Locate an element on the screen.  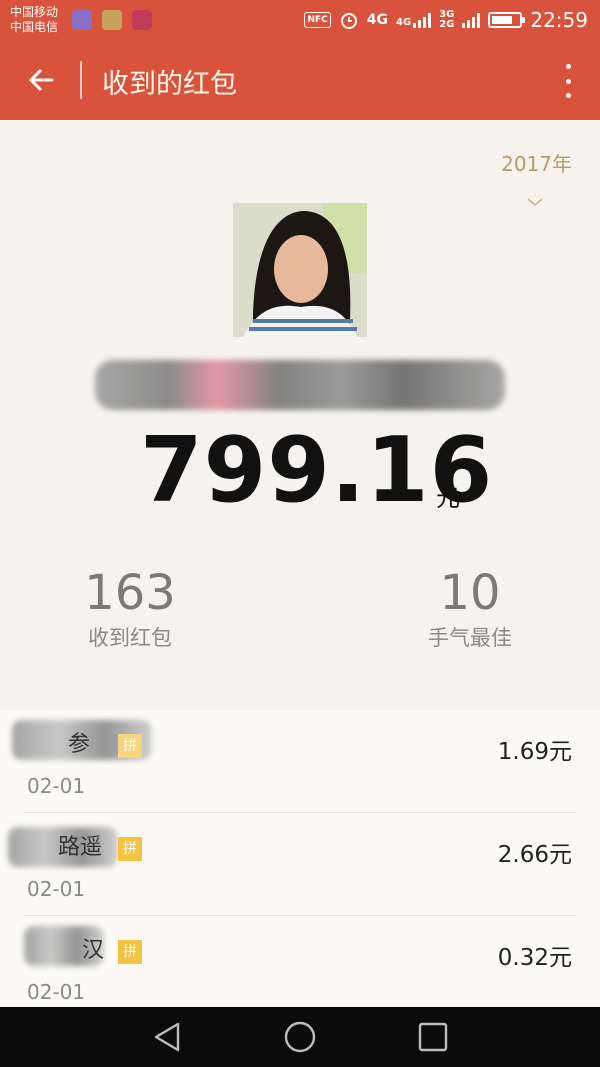
avatar is located at coordinates (300, 270).